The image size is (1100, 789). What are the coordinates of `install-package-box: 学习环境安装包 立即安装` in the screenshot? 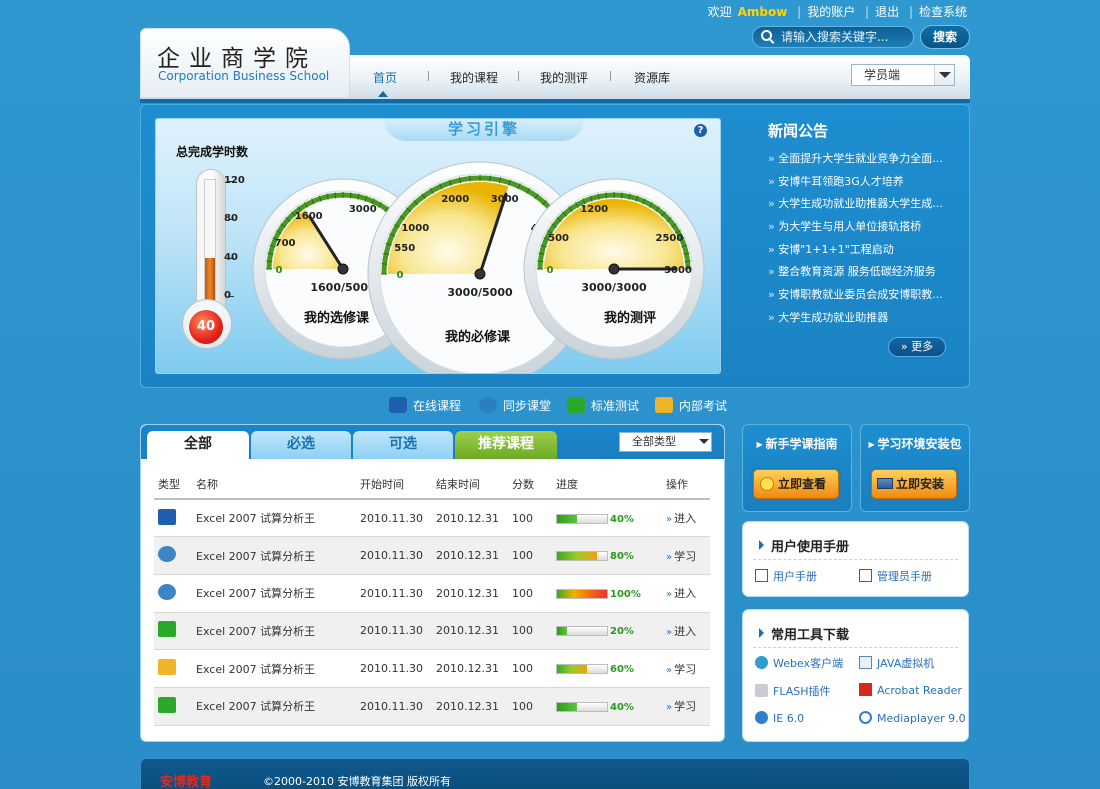 It's located at (915, 468).